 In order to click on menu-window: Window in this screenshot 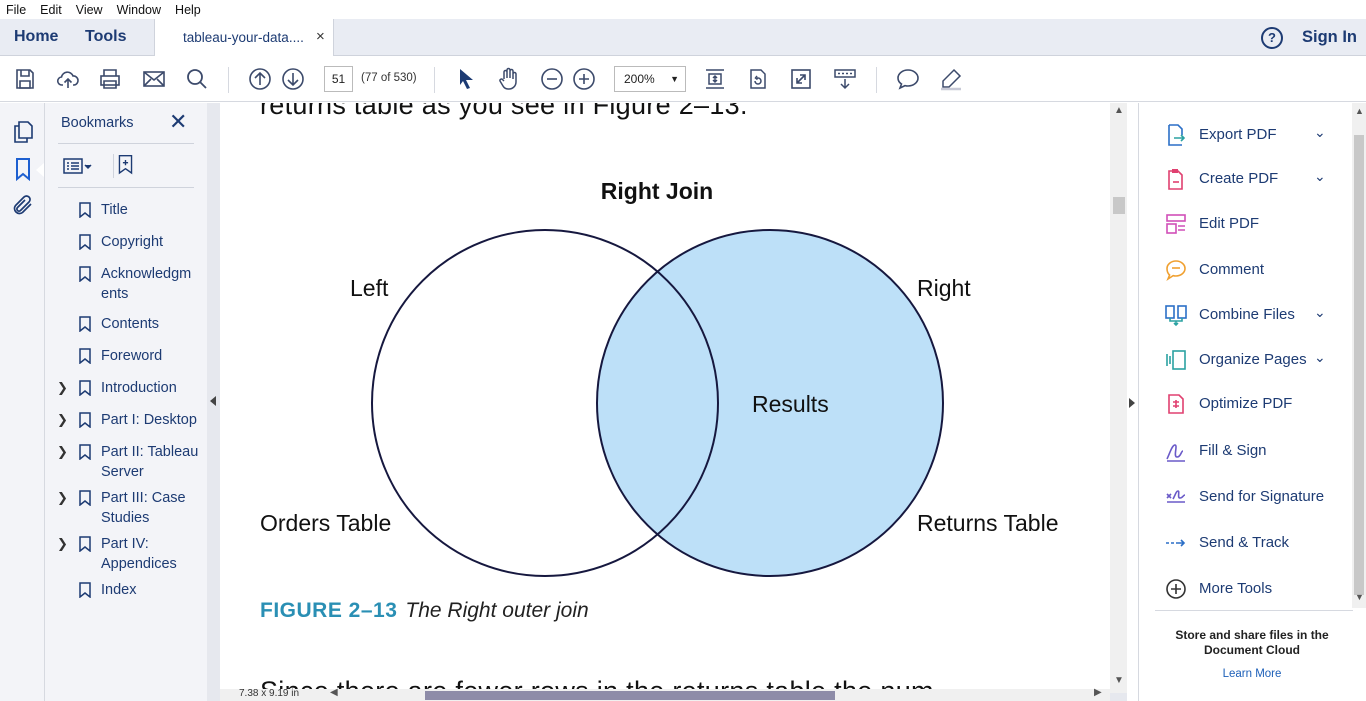, I will do `click(139, 10)`.